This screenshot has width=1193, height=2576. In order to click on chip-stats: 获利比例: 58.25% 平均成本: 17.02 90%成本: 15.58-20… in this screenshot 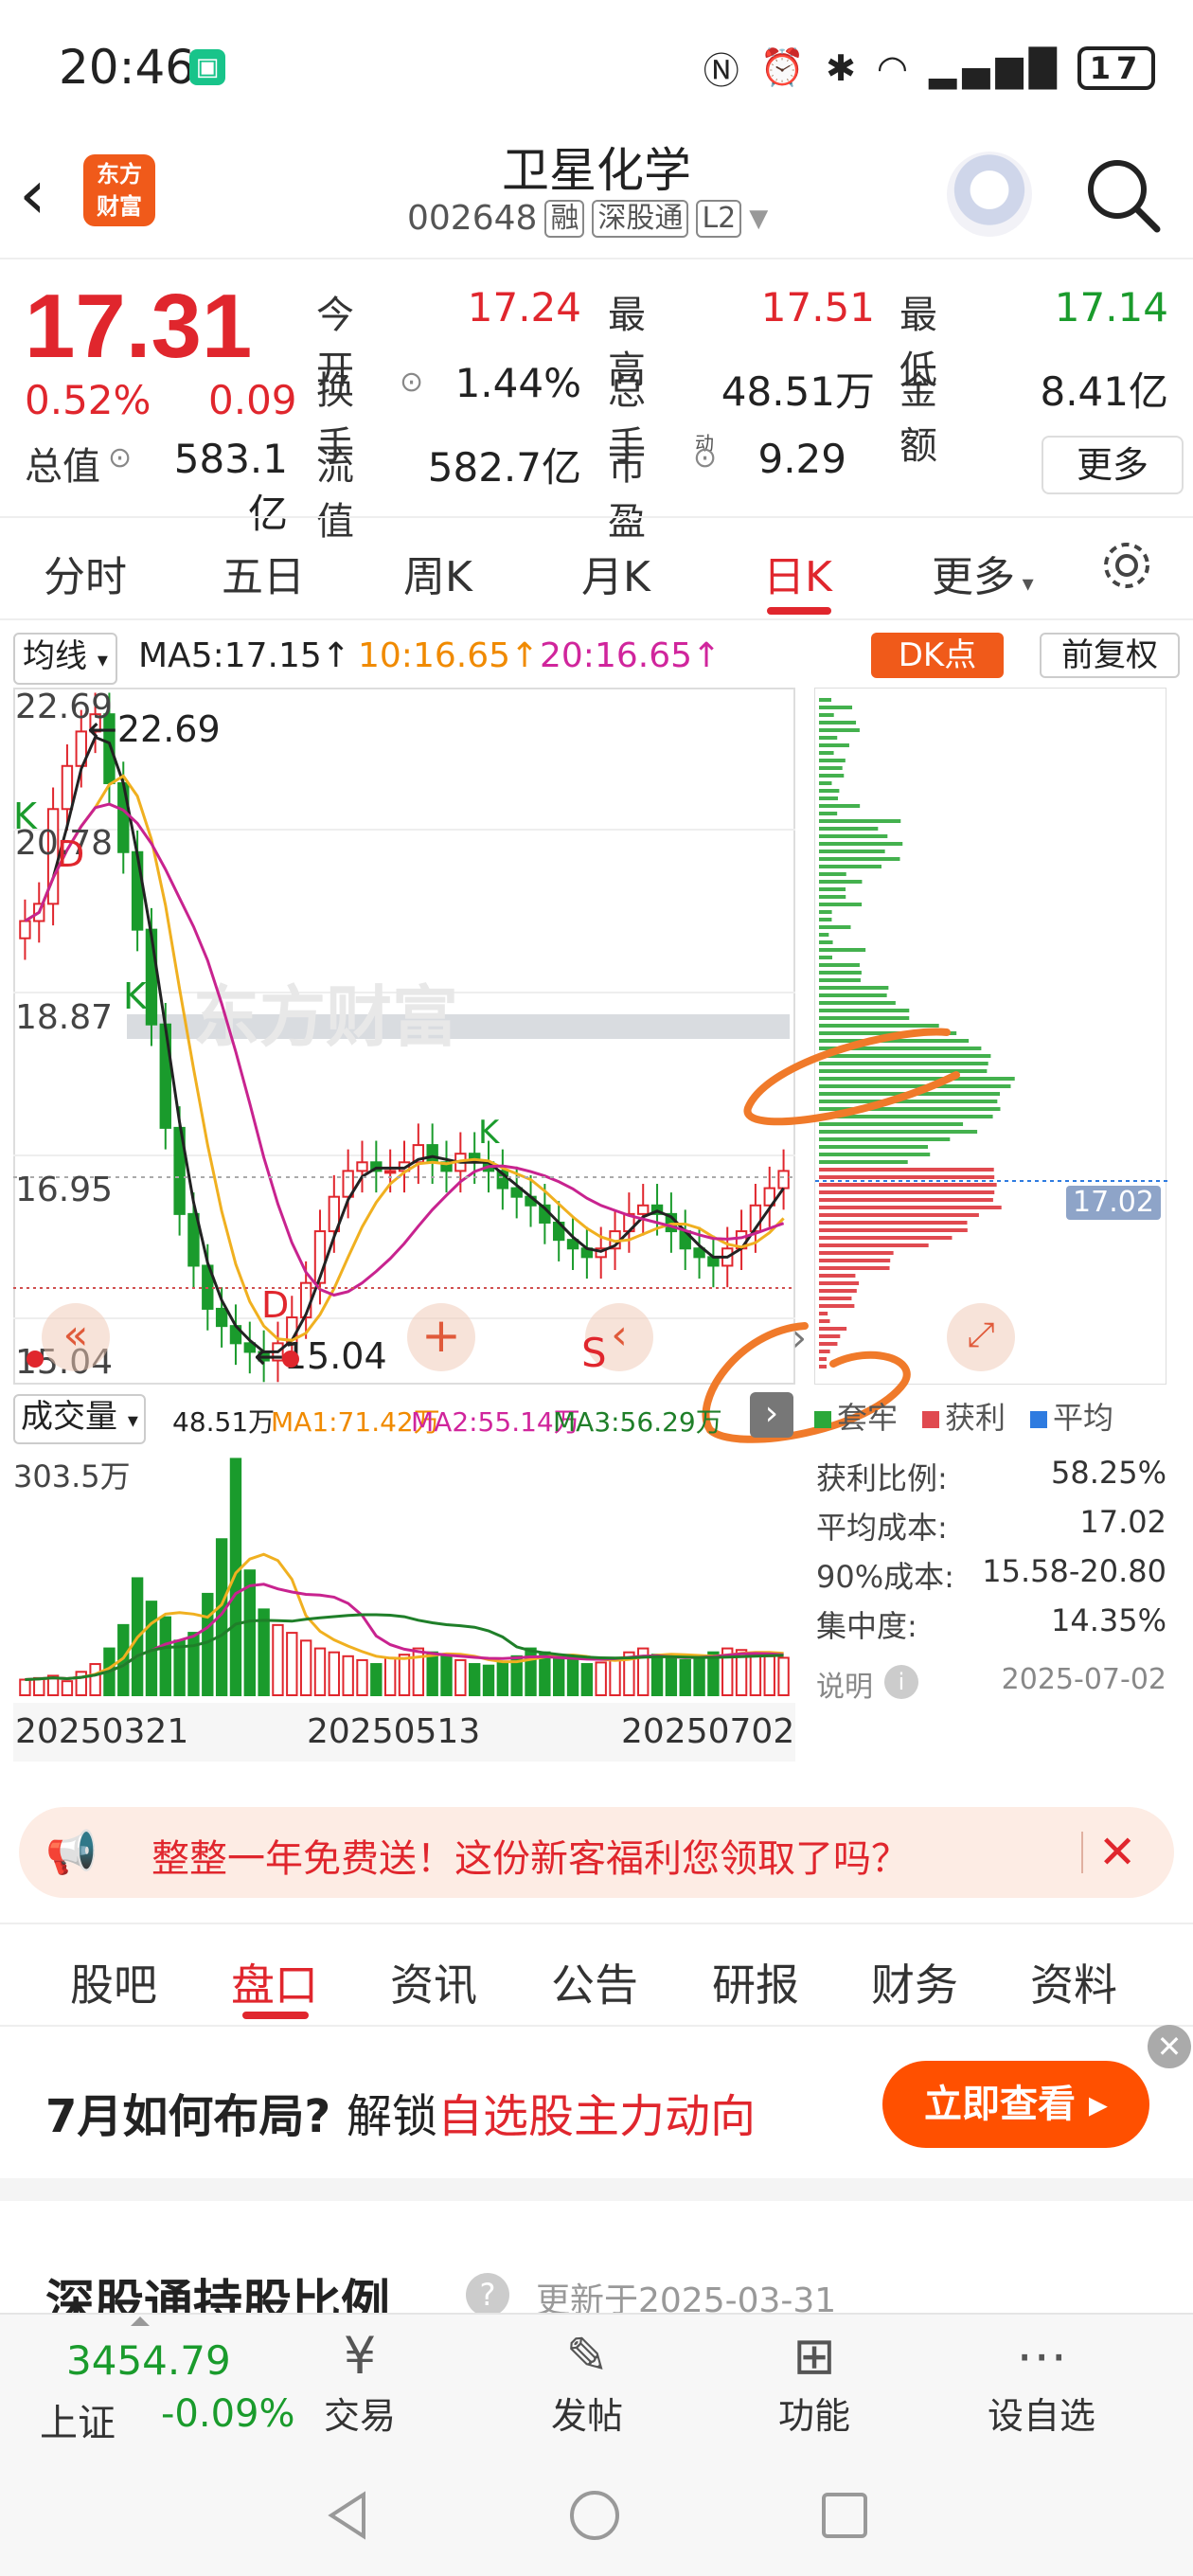, I will do `click(991, 1583)`.